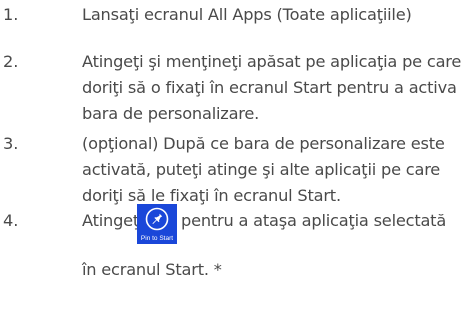 This screenshot has width=471, height=310. Describe the element at coordinates (152, 269) in the screenshot. I see `step-text-line: în ecranul Start. *` at that location.